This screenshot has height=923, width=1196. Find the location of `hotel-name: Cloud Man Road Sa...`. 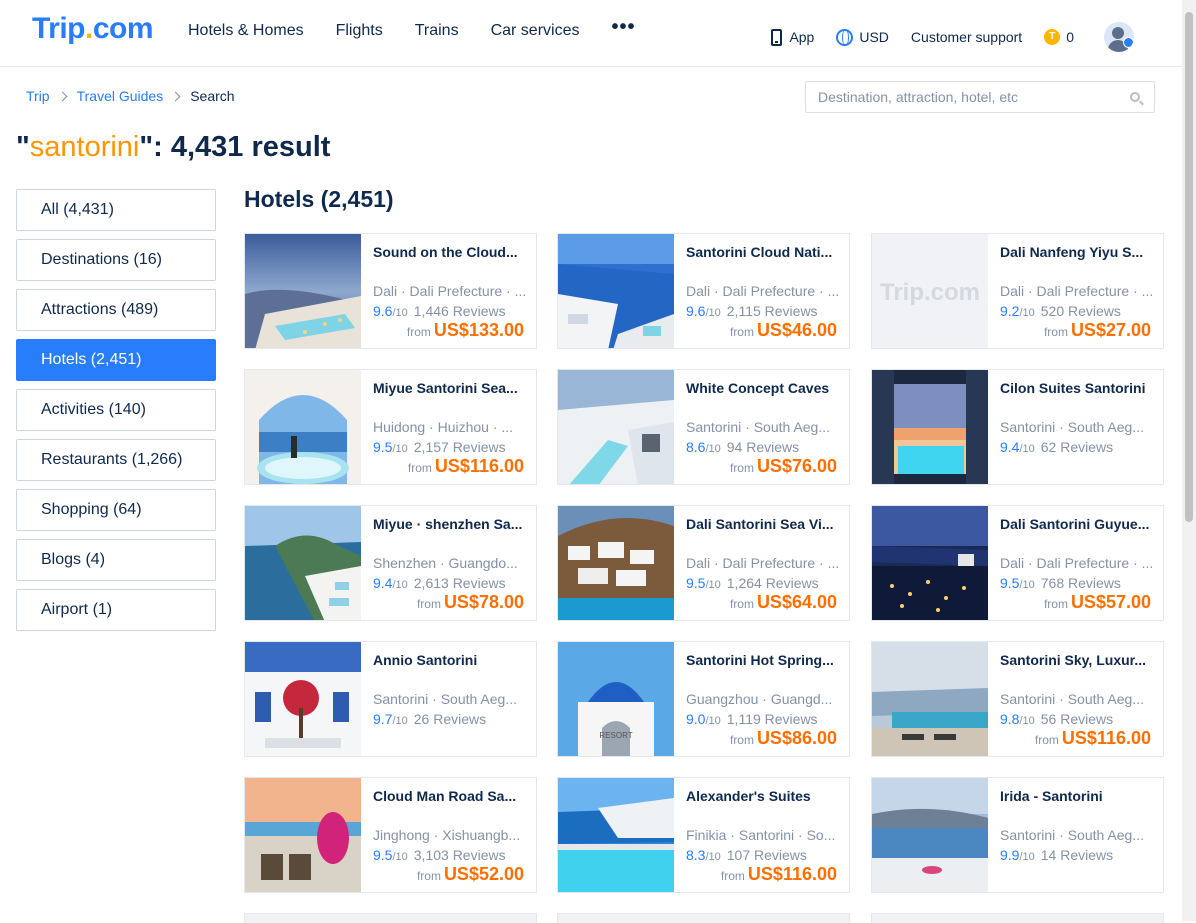

hotel-name: Cloud Man Road Sa... is located at coordinates (451, 797).